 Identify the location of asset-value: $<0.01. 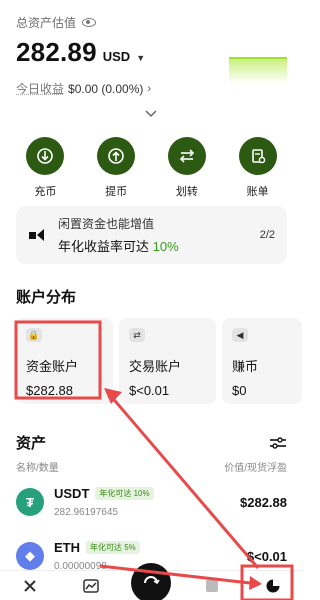
(266, 556).